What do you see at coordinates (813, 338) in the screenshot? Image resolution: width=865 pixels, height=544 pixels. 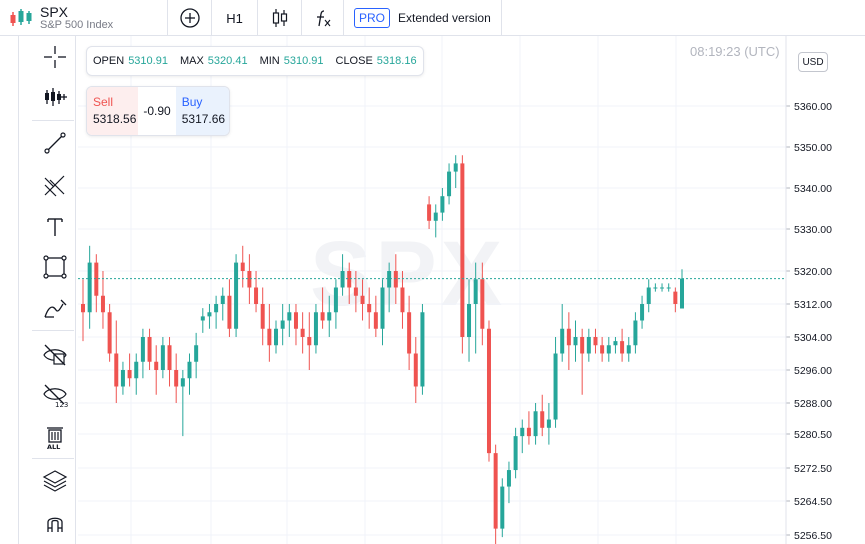 I see `price-axis-label: 5304.00` at bounding box center [813, 338].